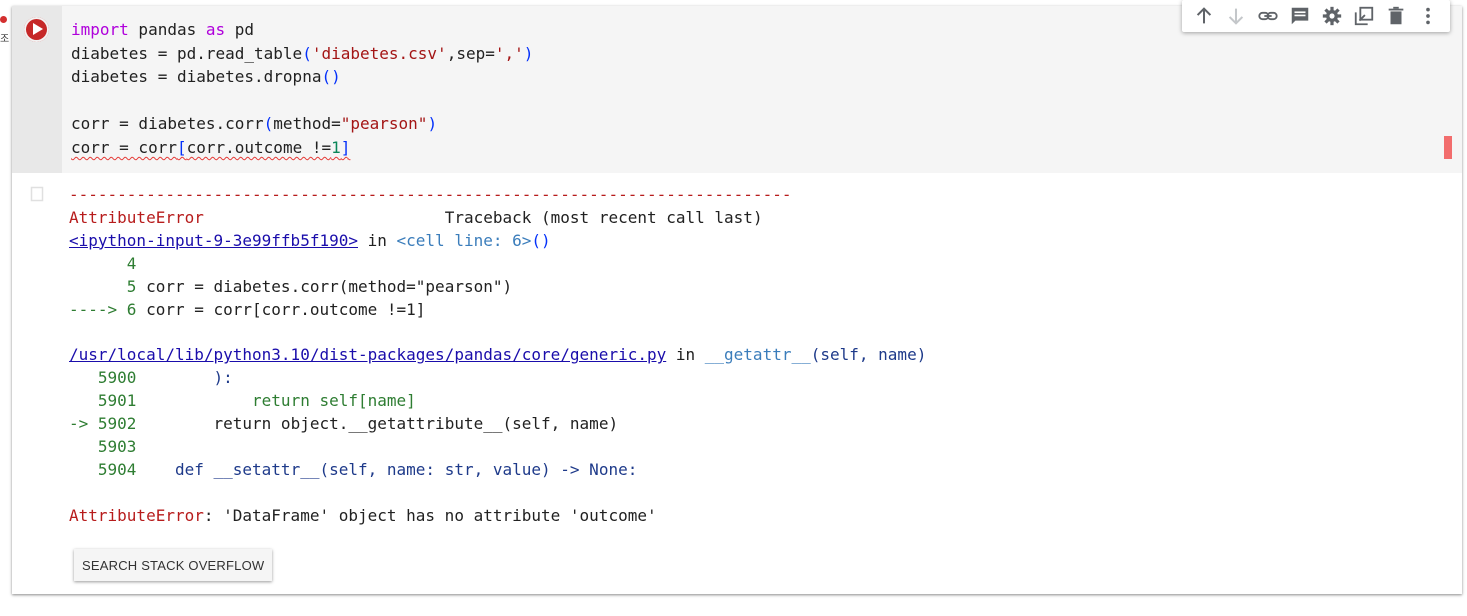 The image size is (1467, 616). I want to click on comment-icon, so click(1300, 16).